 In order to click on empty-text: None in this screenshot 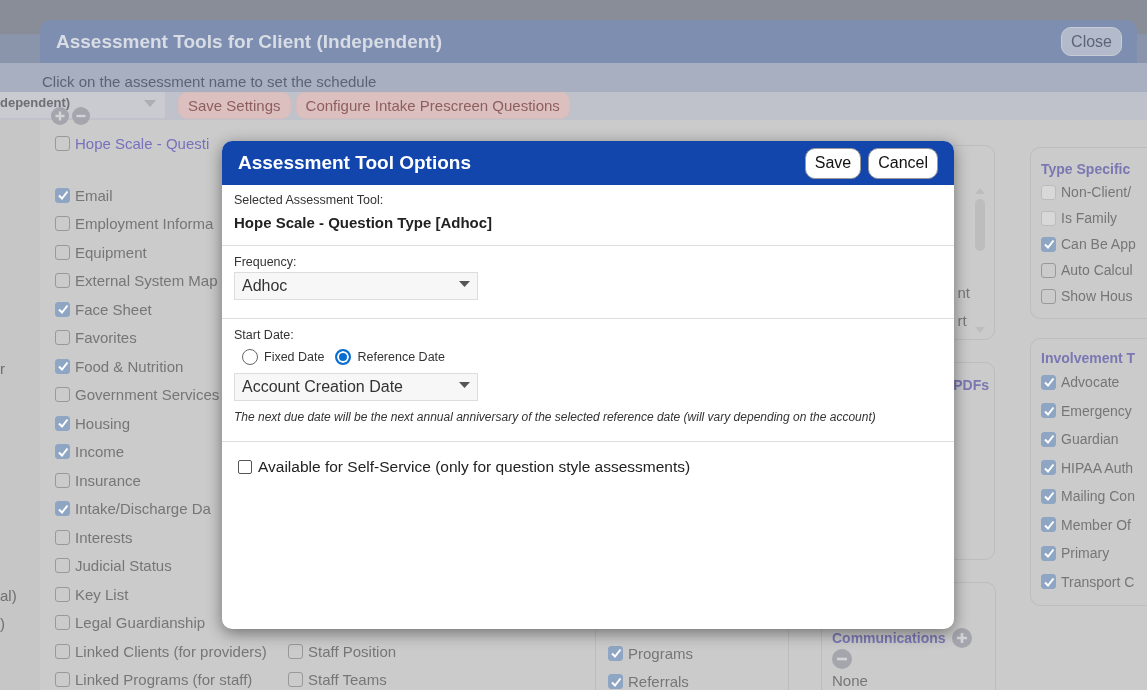, I will do `click(850, 680)`.